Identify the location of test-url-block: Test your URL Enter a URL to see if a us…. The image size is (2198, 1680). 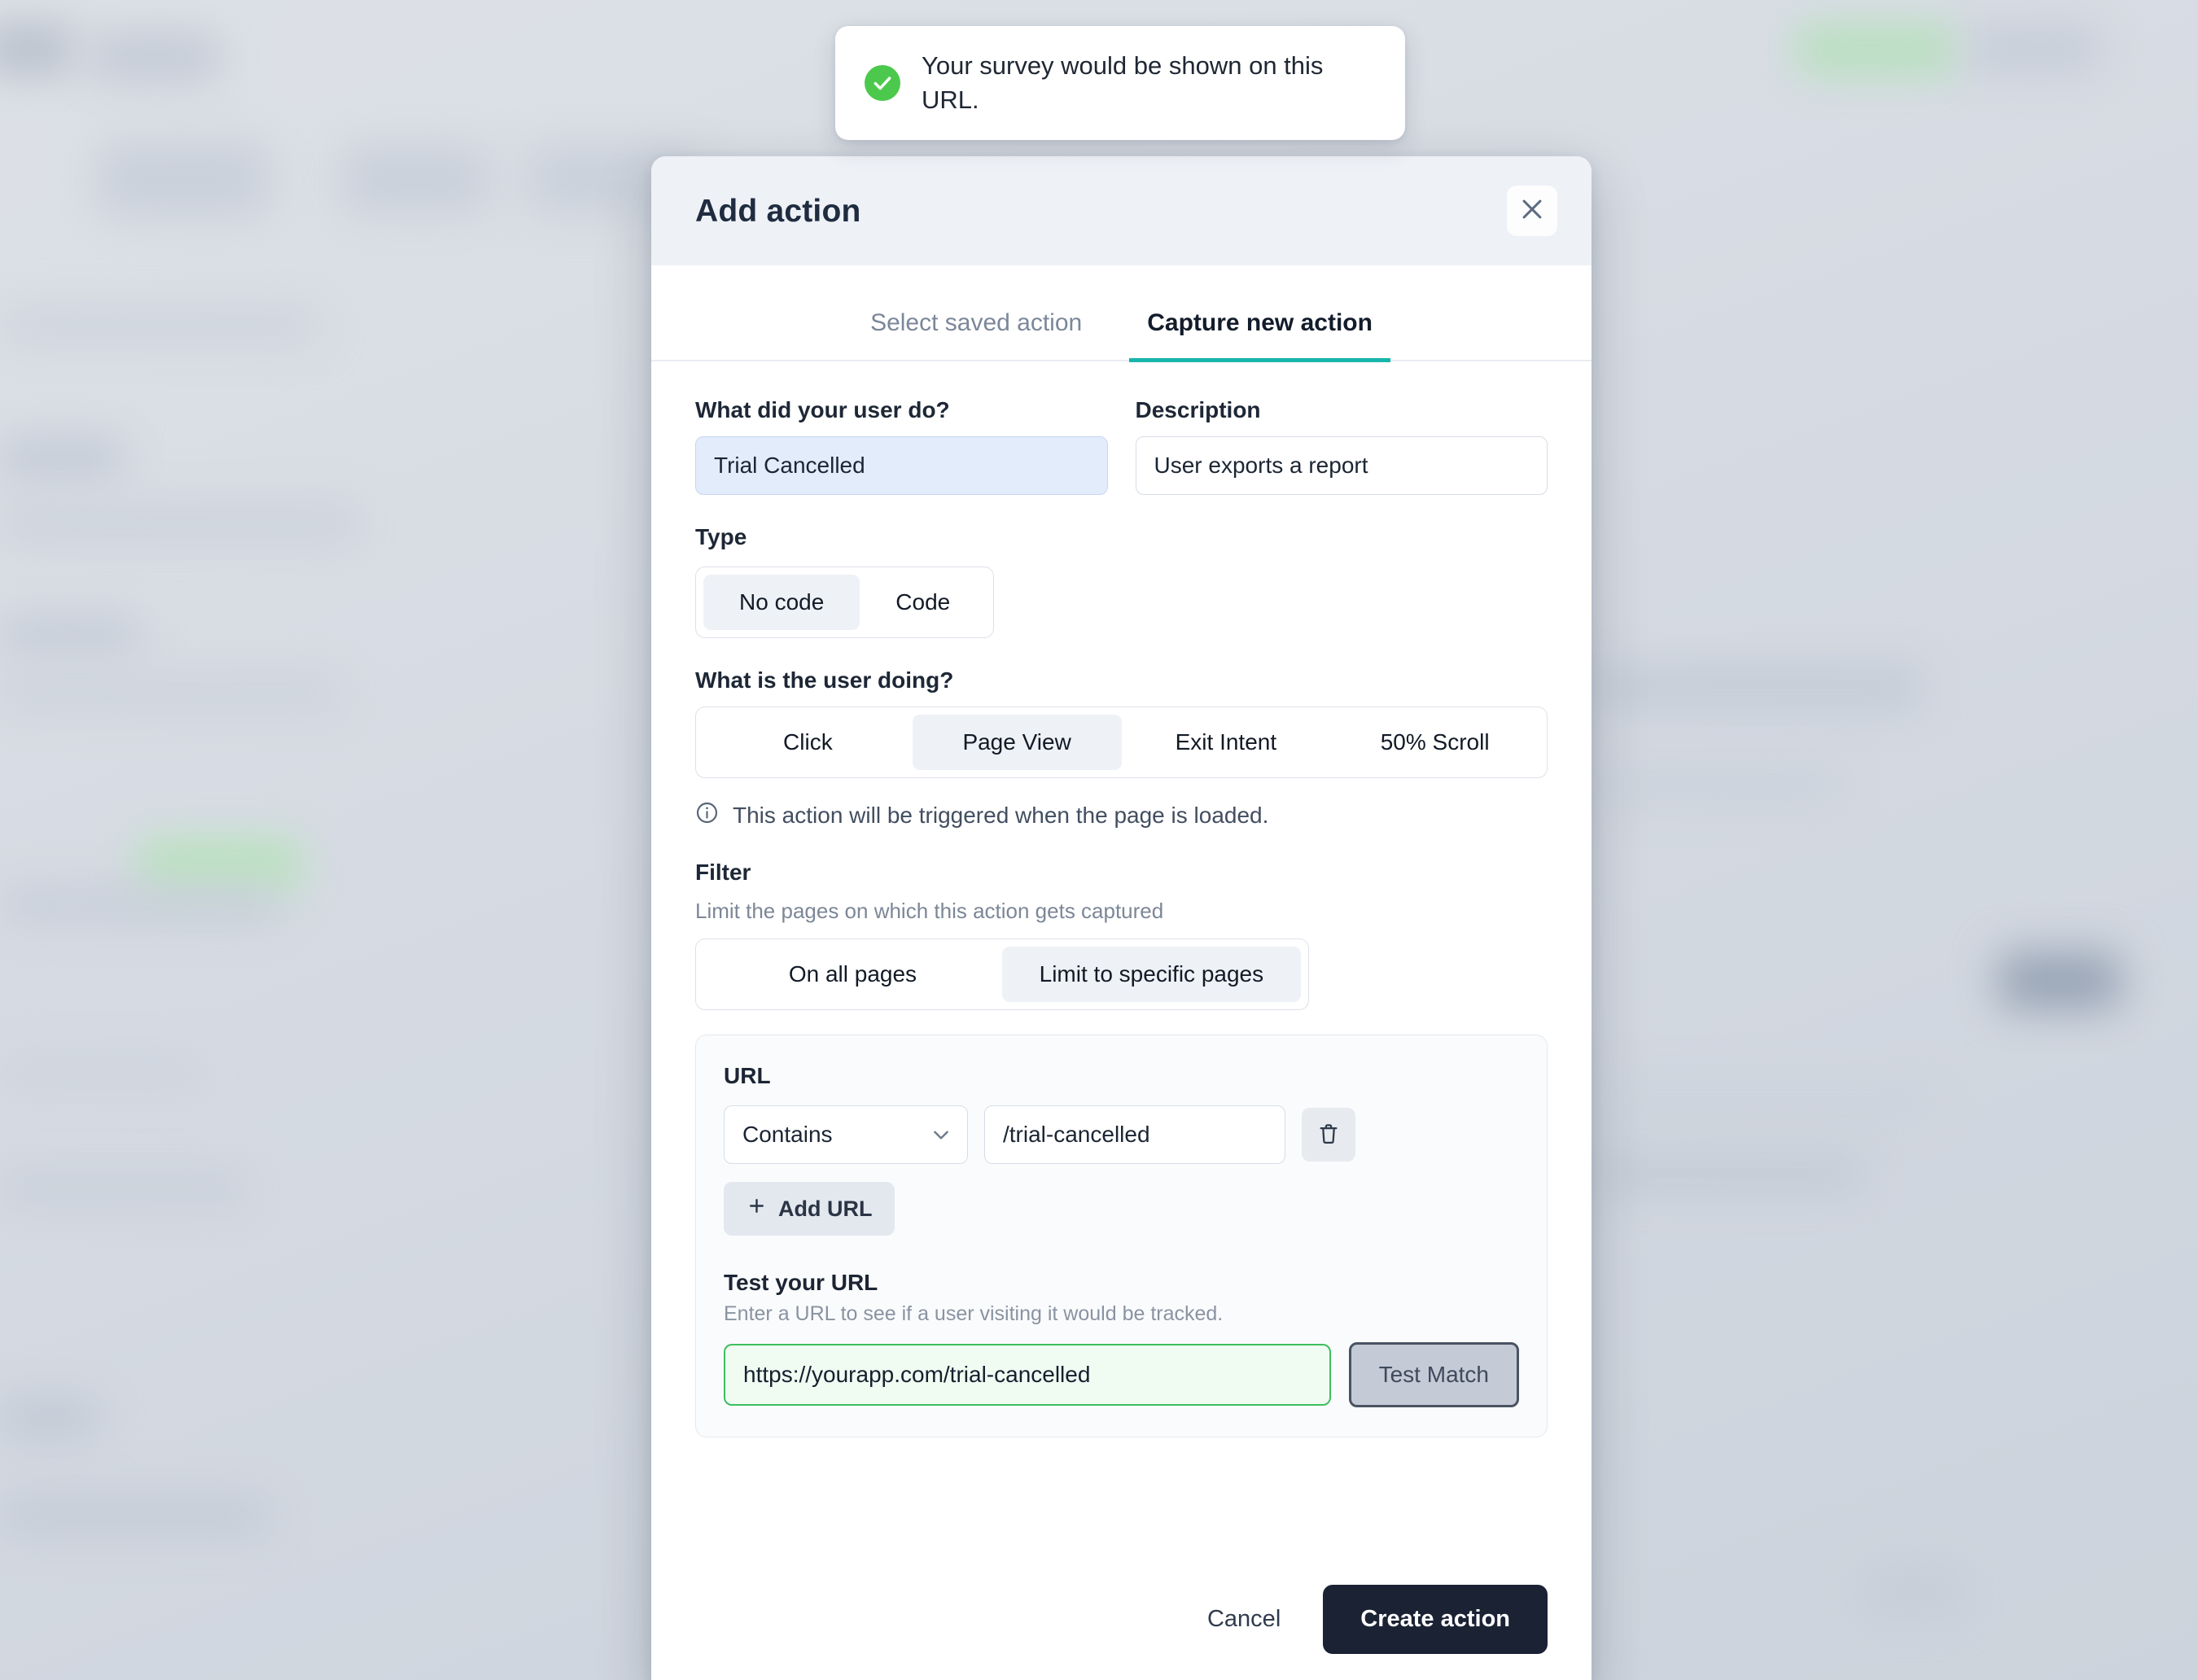
(1121, 1339).